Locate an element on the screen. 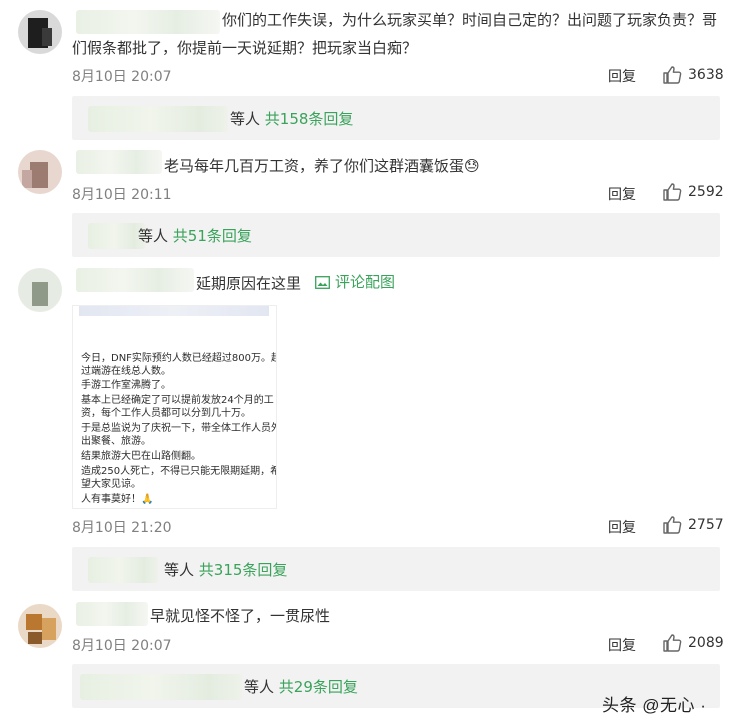  image-text-line: 望大家见谅。 is located at coordinates (111, 484).